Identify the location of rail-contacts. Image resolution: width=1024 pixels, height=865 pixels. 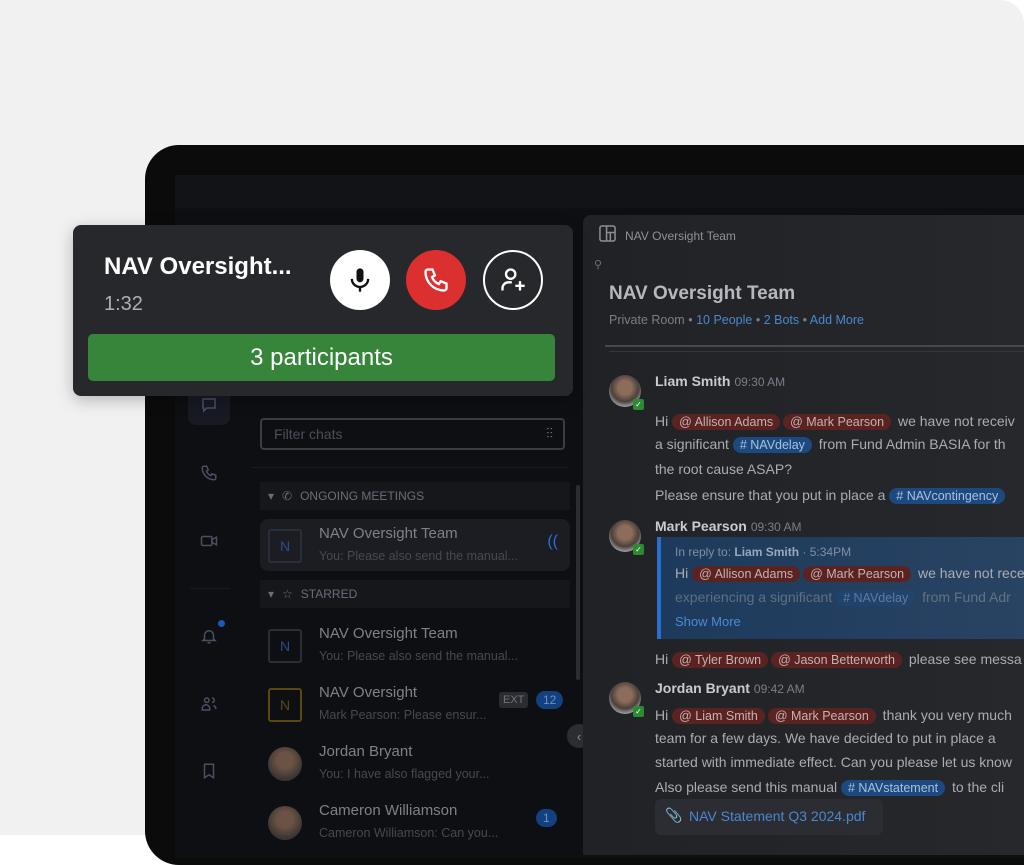
(209, 704).